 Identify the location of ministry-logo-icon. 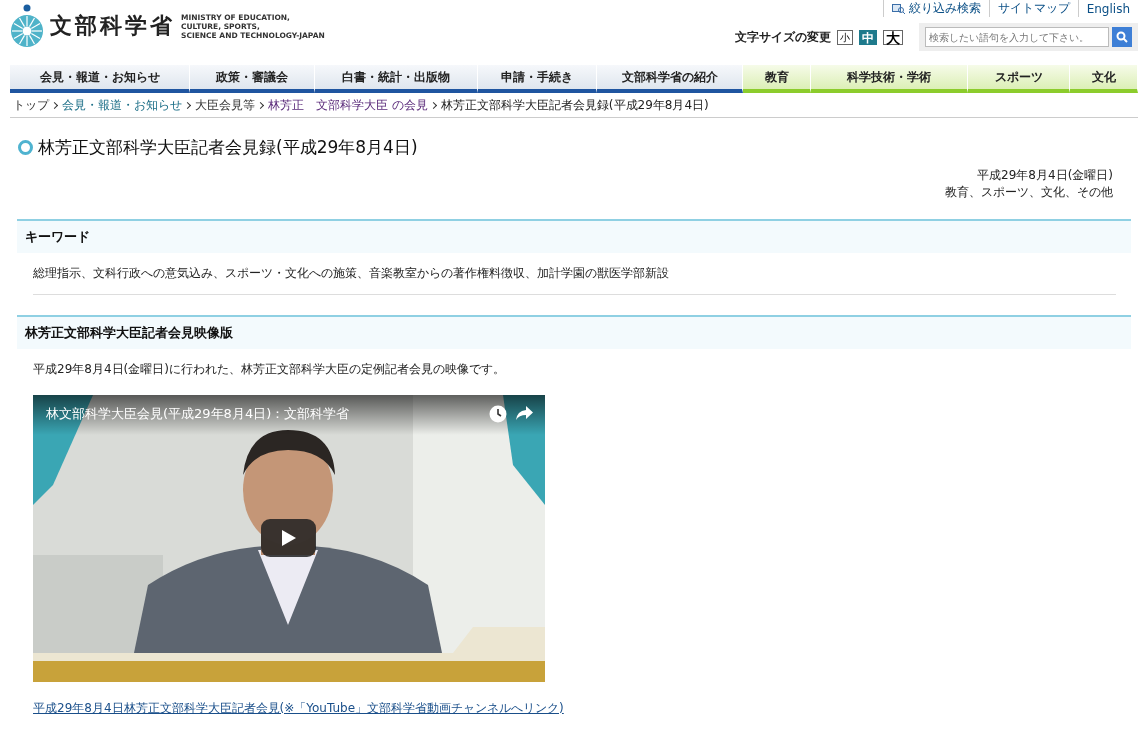
(27, 26).